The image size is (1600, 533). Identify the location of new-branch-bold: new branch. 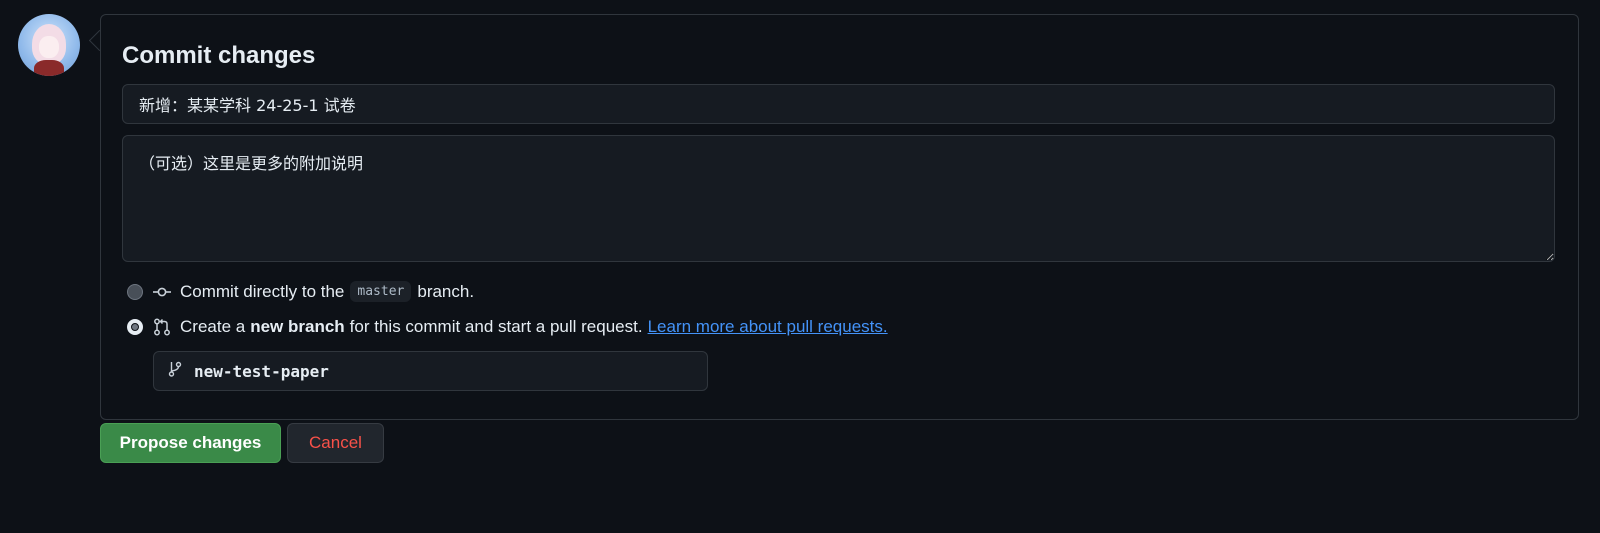
(297, 326).